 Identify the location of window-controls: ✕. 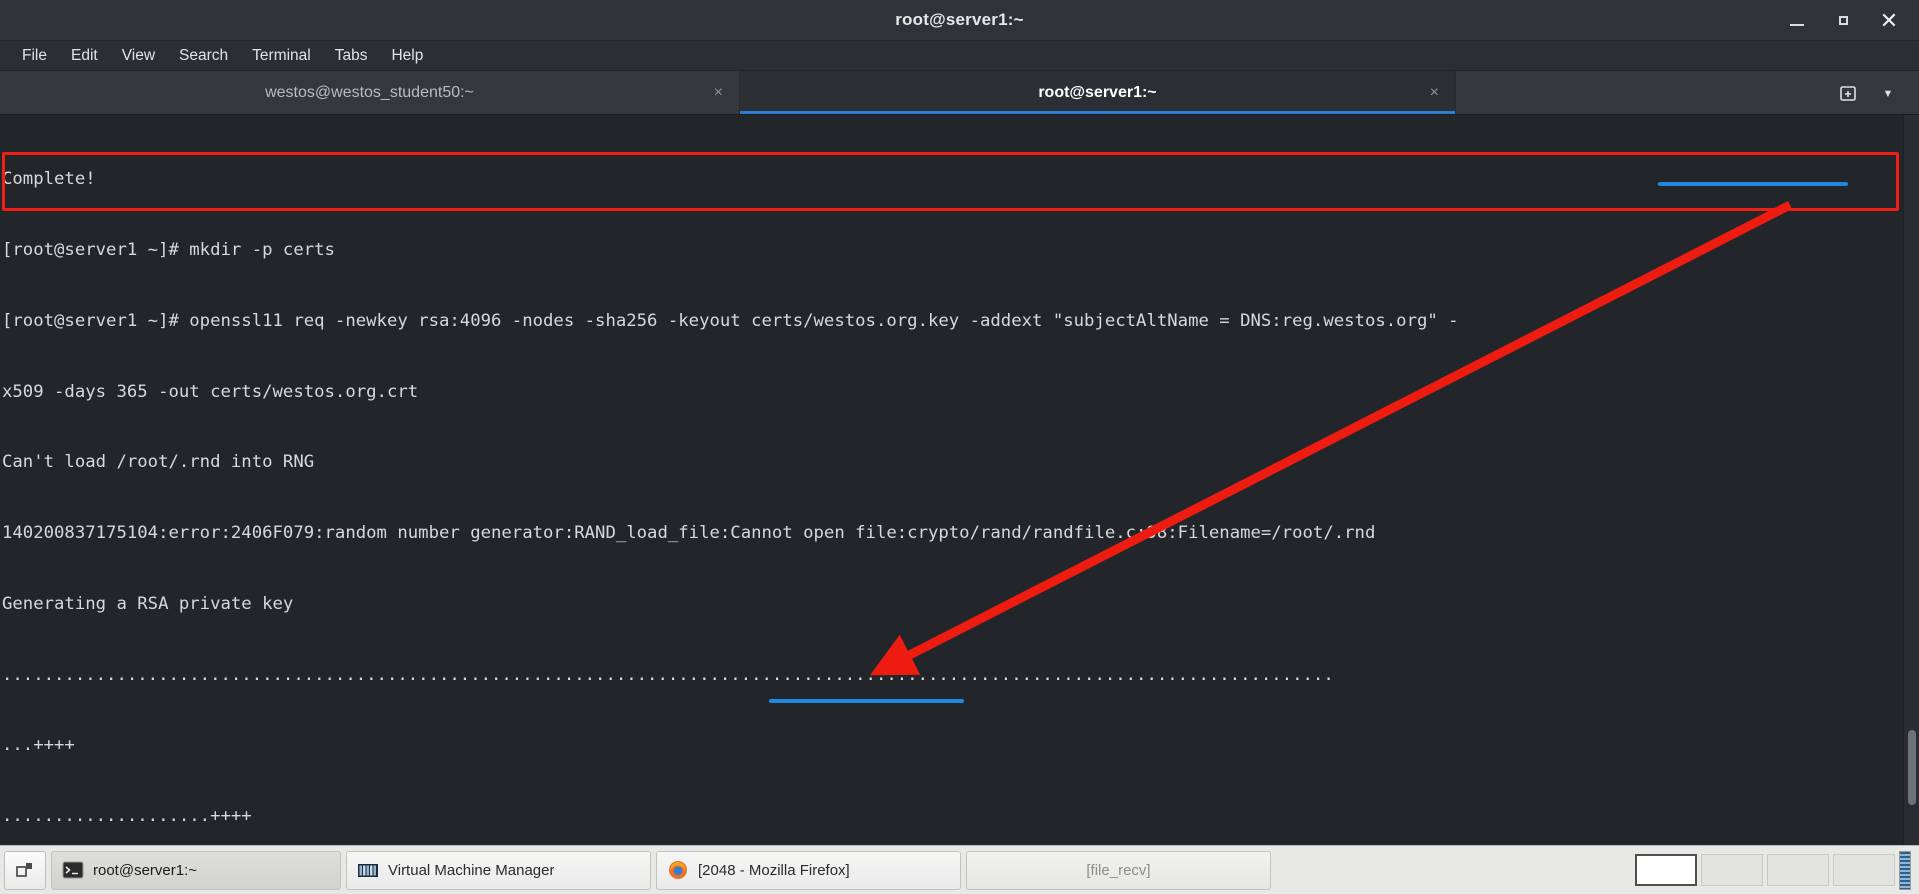
(1843, 20).